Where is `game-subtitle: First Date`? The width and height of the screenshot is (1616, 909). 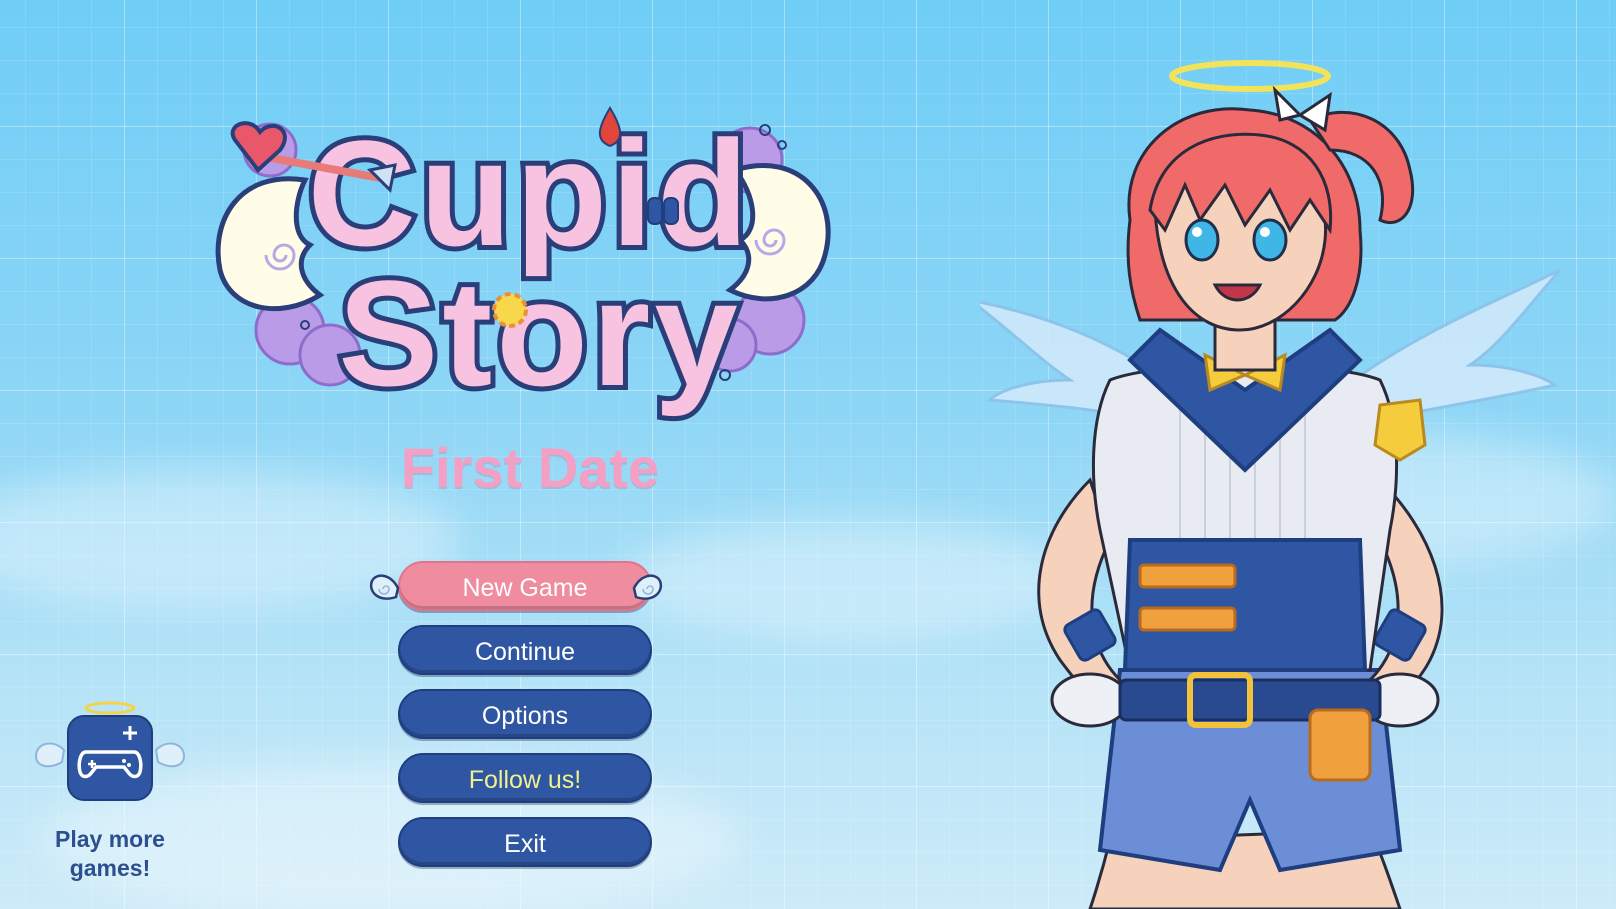 game-subtitle: First Date is located at coordinates (530, 467).